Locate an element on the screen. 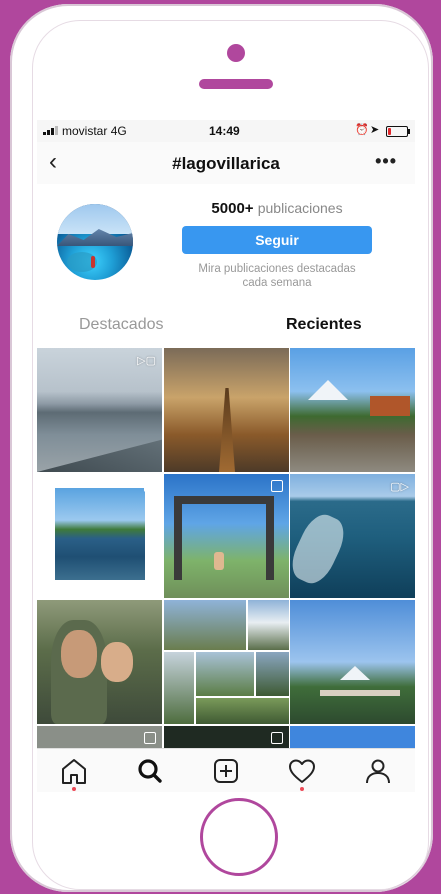 The image size is (441, 894). video-icon: ▢▷ is located at coordinates (399, 487).